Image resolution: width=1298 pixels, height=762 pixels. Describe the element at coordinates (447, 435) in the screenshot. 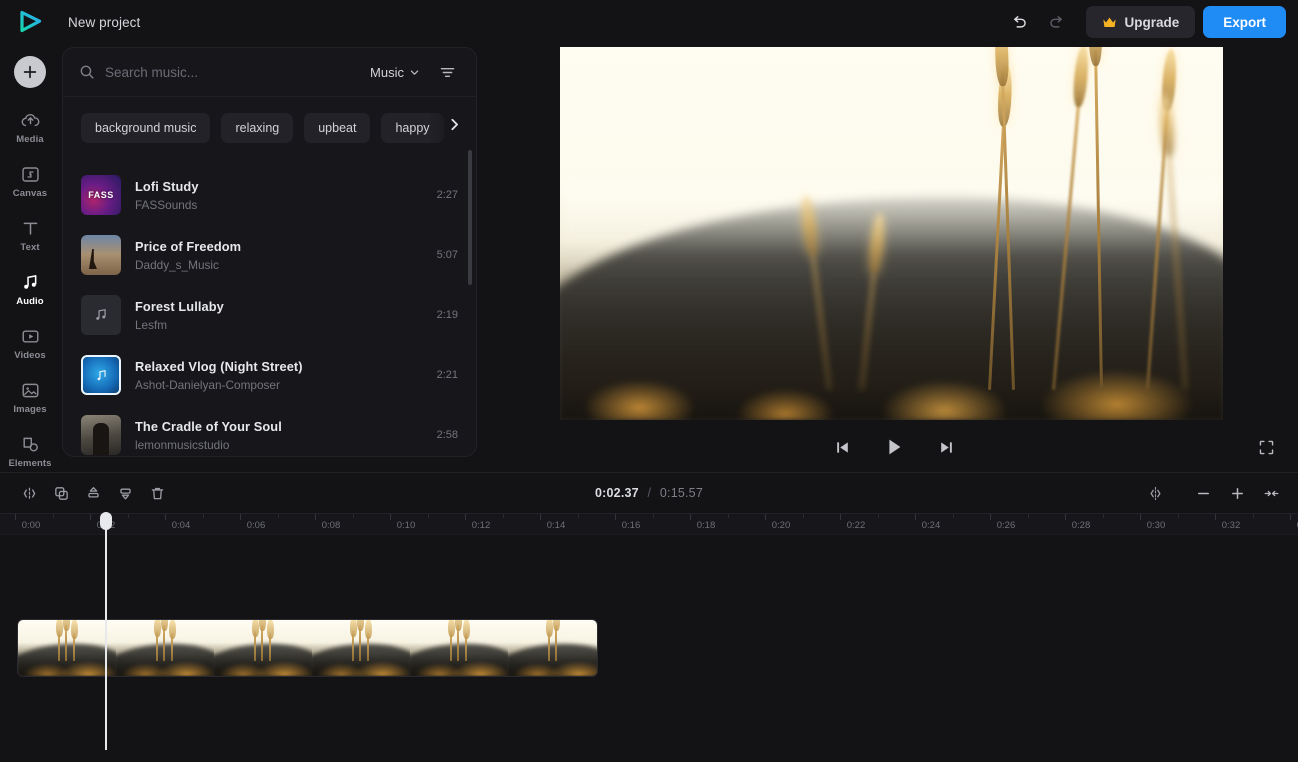

I see `track-duration: 2:58` at that location.